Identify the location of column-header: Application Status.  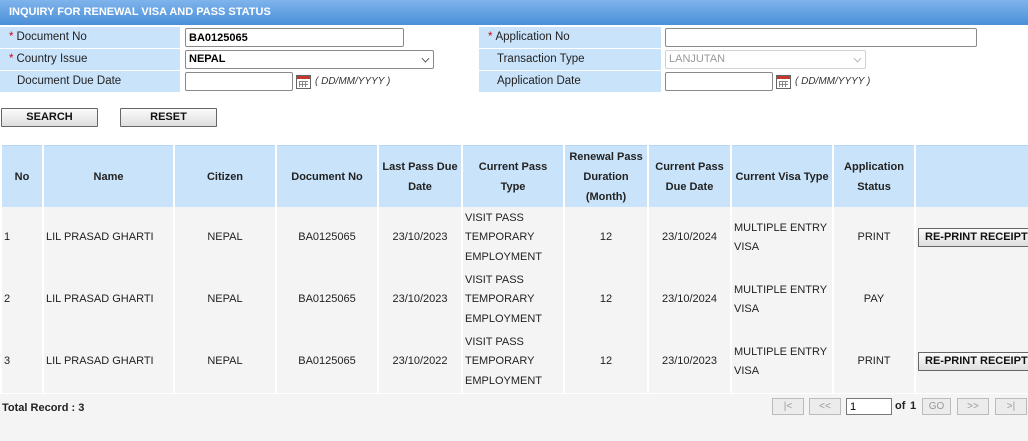
(874, 176).